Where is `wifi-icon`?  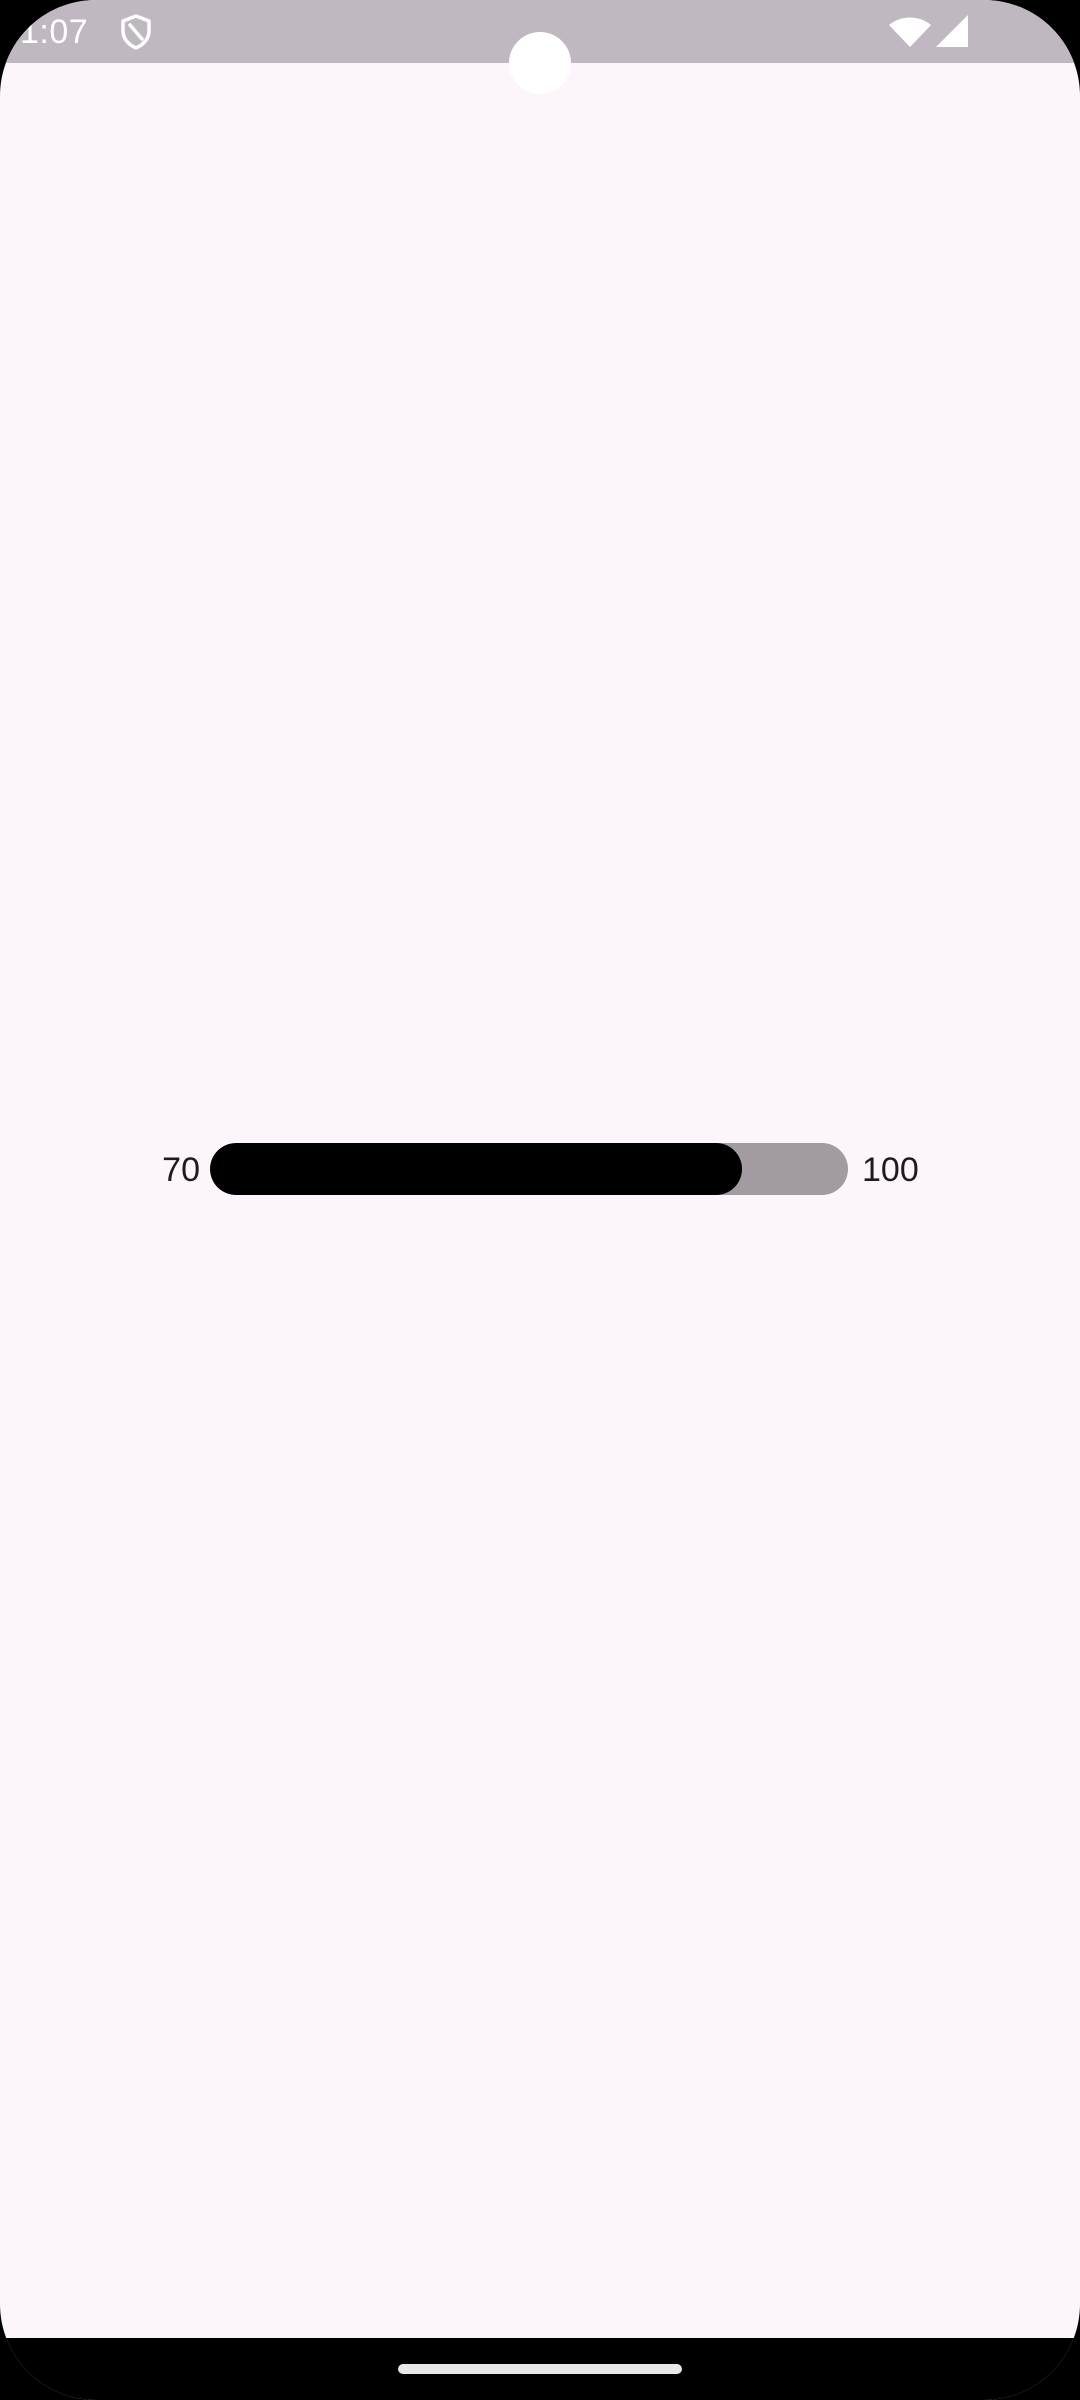
wifi-icon is located at coordinates (910, 32).